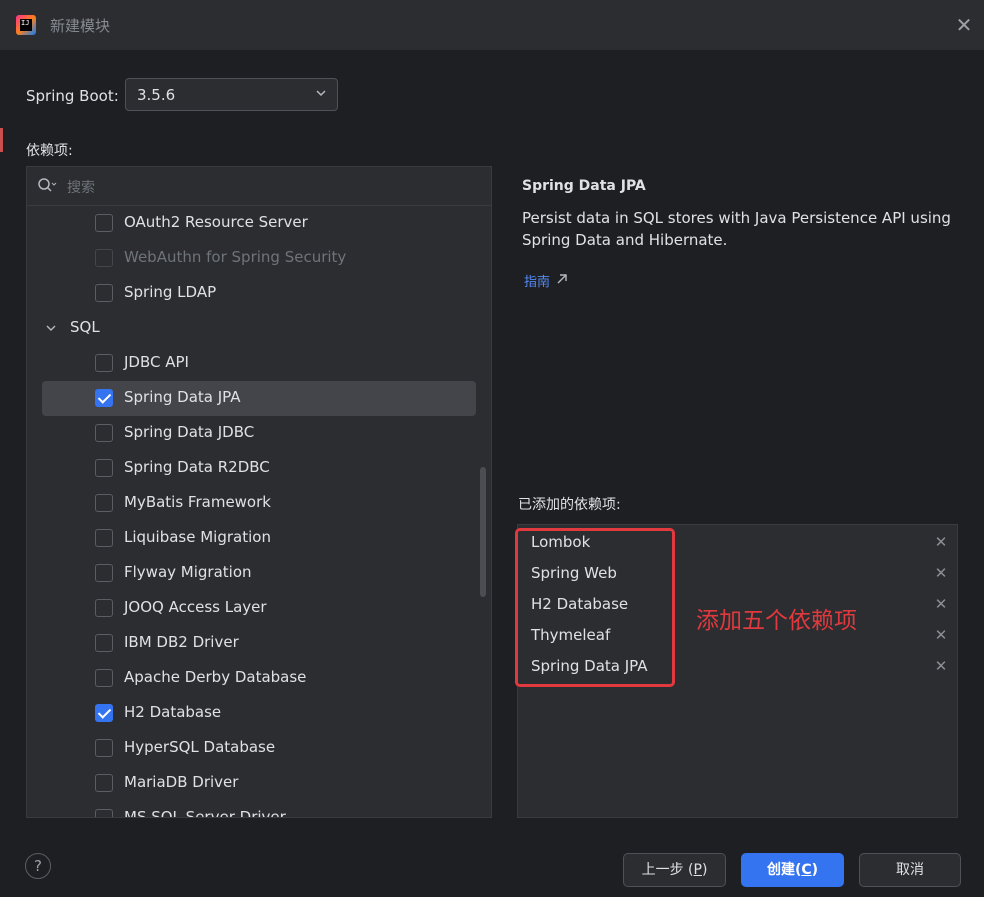 This screenshot has height=897, width=984. Describe the element at coordinates (231, 94) in the screenshot. I see `spring-boot-version-select: 3.5.6` at that location.